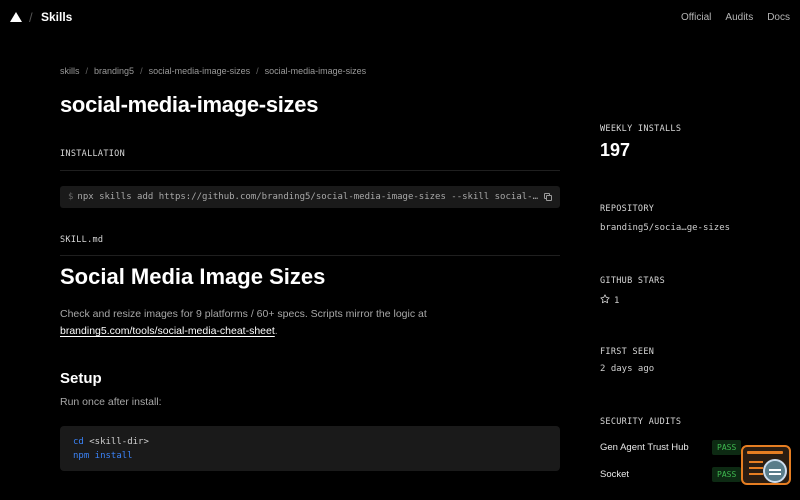 The height and width of the screenshot is (500, 800). What do you see at coordinates (641, 129) in the screenshot?
I see `weekly-installs-label: WEEKLY INSTALLS` at bounding box center [641, 129].